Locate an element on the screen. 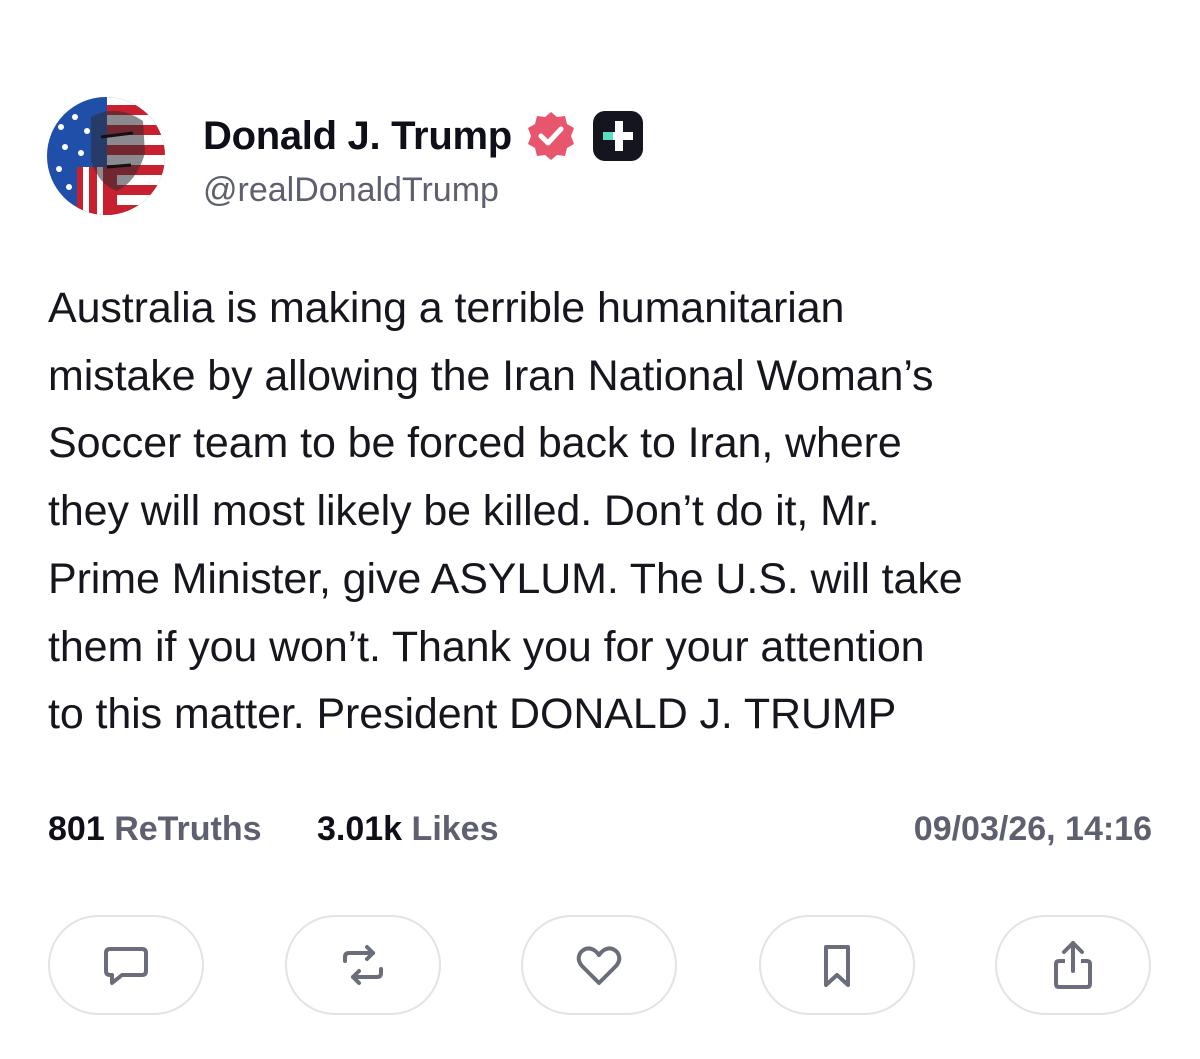 The height and width of the screenshot is (1059, 1200). bookmark-button is located at coordinates (837, 965).